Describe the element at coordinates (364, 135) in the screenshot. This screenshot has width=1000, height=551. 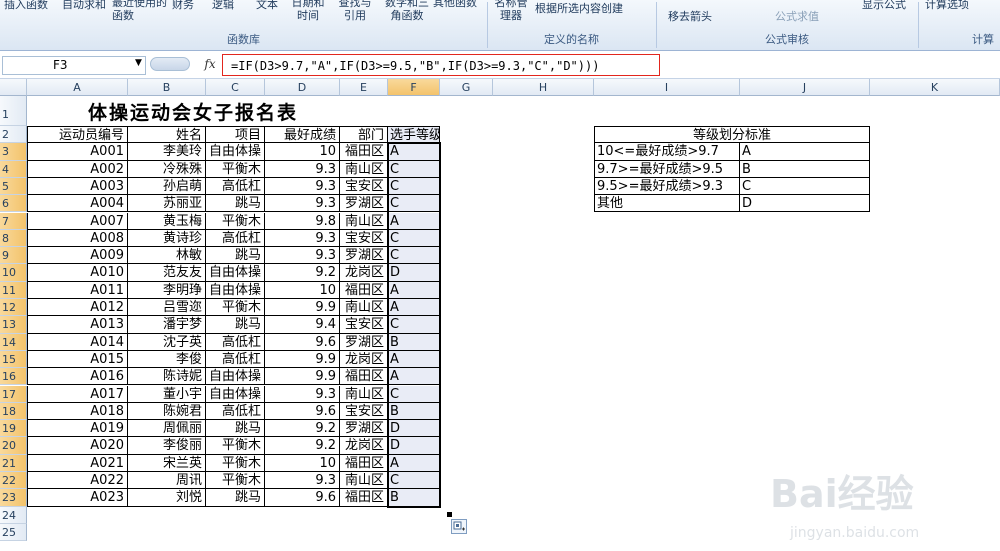
I see `column-label: 部门` at that location.